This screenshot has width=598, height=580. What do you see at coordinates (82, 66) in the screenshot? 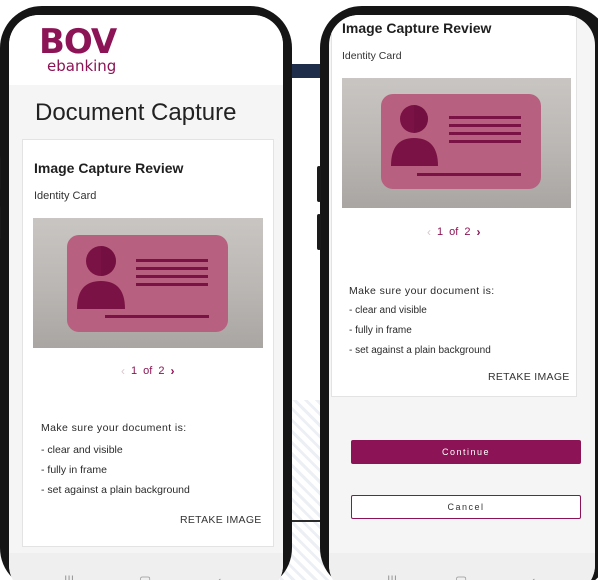
I see `logo-subtitle: ebanking` at bounding box center [82, 66].